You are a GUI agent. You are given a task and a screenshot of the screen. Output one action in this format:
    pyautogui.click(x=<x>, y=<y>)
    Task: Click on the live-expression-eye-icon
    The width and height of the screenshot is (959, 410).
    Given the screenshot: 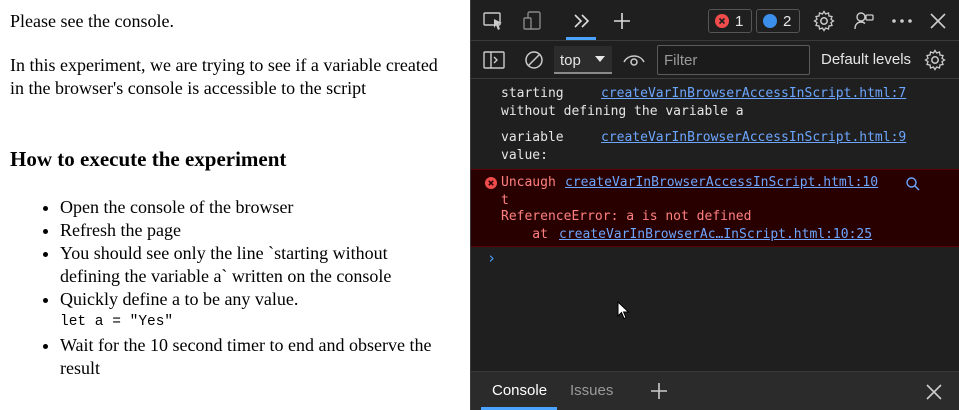 What is the action you would take?
    pyautogui.click(x=634, y=60)
    